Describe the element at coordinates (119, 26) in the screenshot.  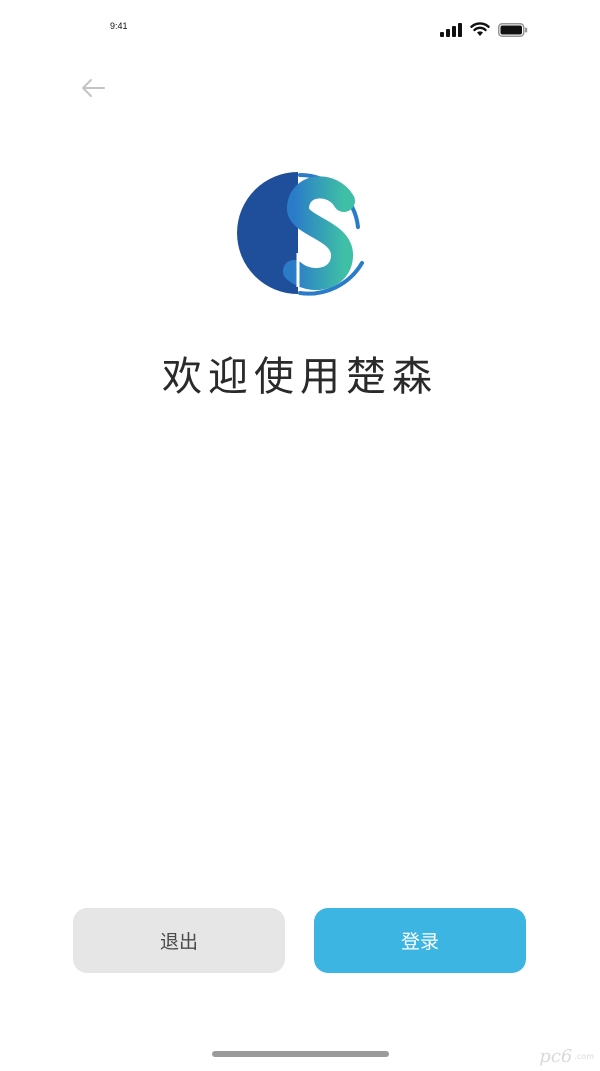
I see `status-time: 9:41` at that location.